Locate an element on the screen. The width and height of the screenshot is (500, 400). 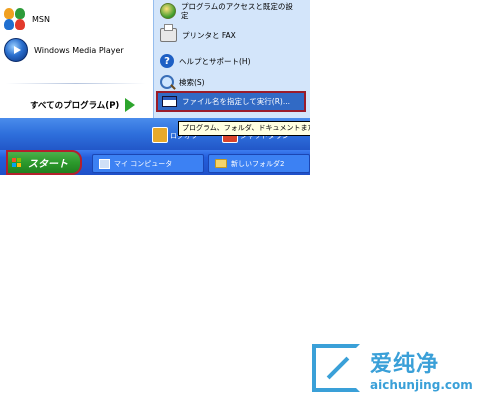
help-icon: ? is located at coordinates (167, 61).